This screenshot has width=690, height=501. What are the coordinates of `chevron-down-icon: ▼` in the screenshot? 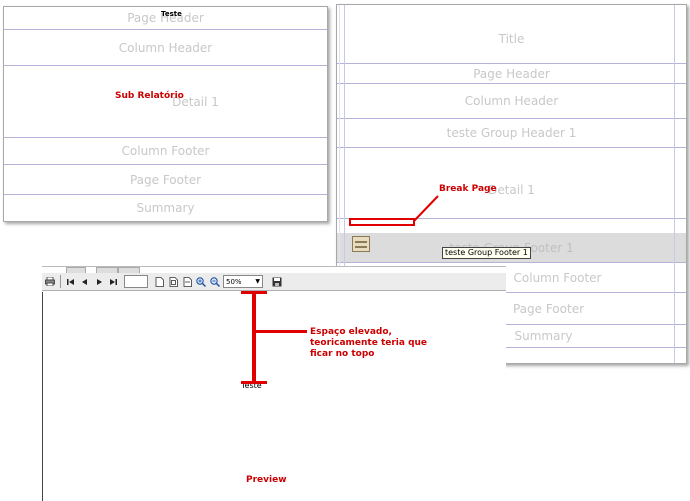 It's located at (257, 281).